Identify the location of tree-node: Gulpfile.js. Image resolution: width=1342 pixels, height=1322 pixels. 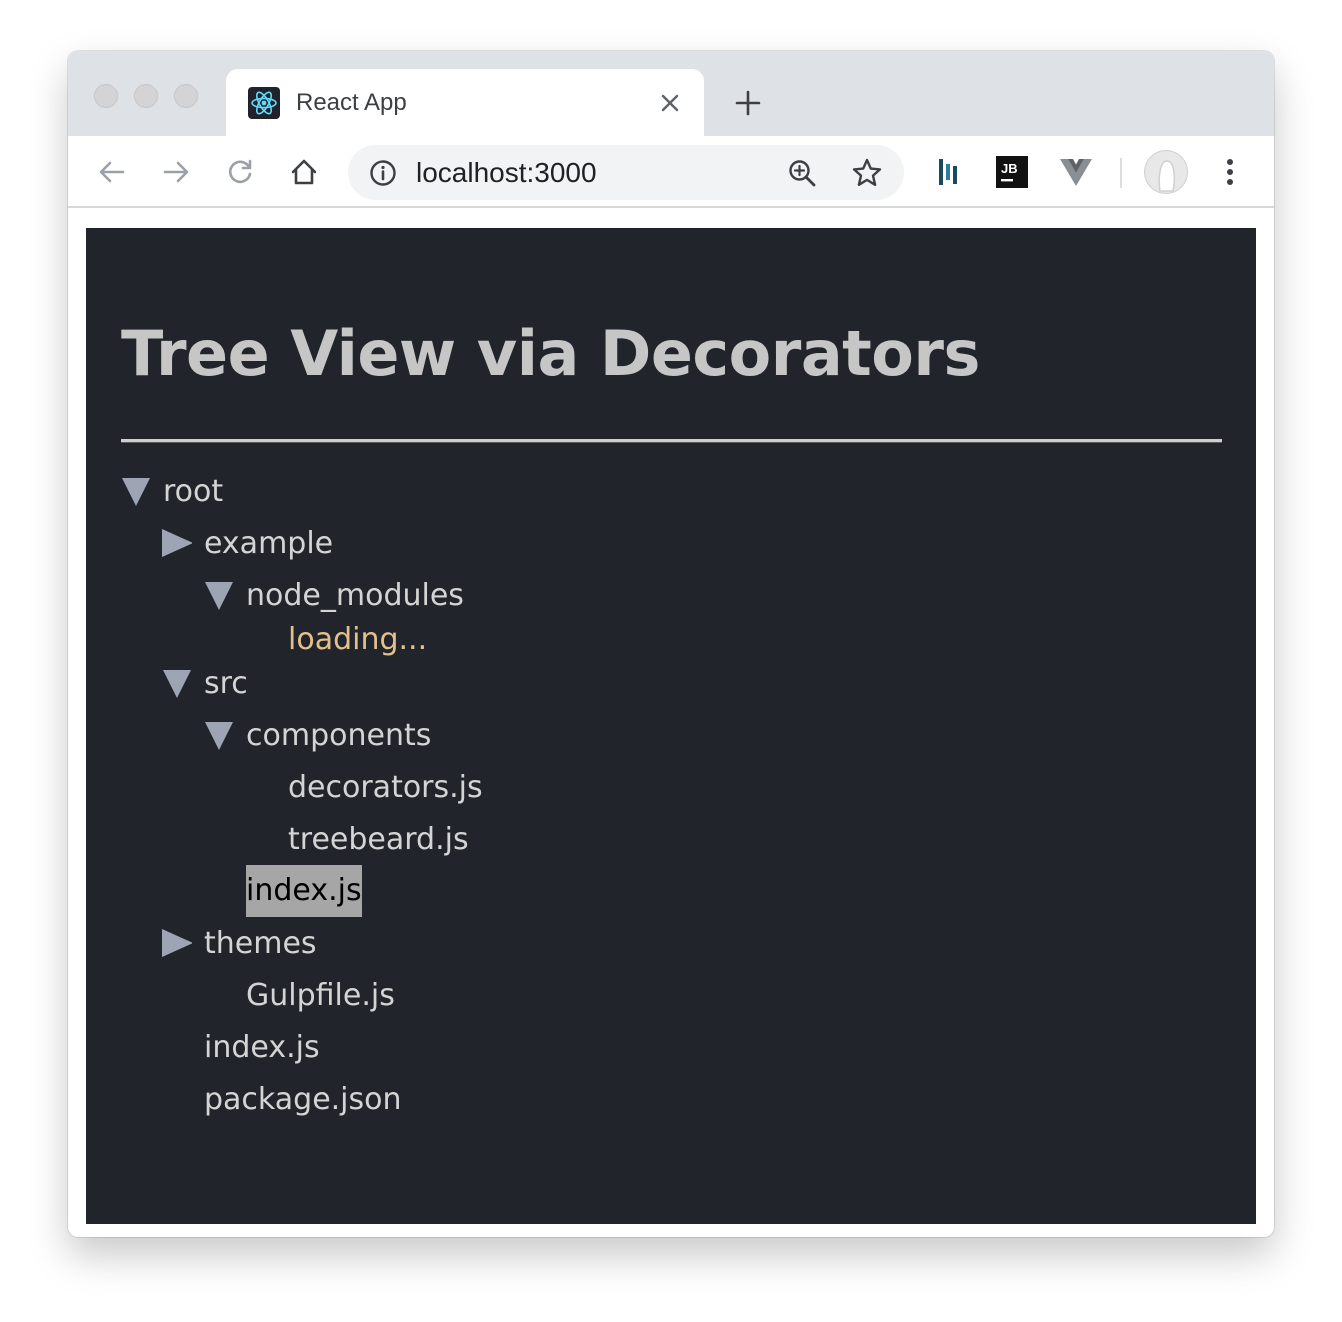
(320, 995).